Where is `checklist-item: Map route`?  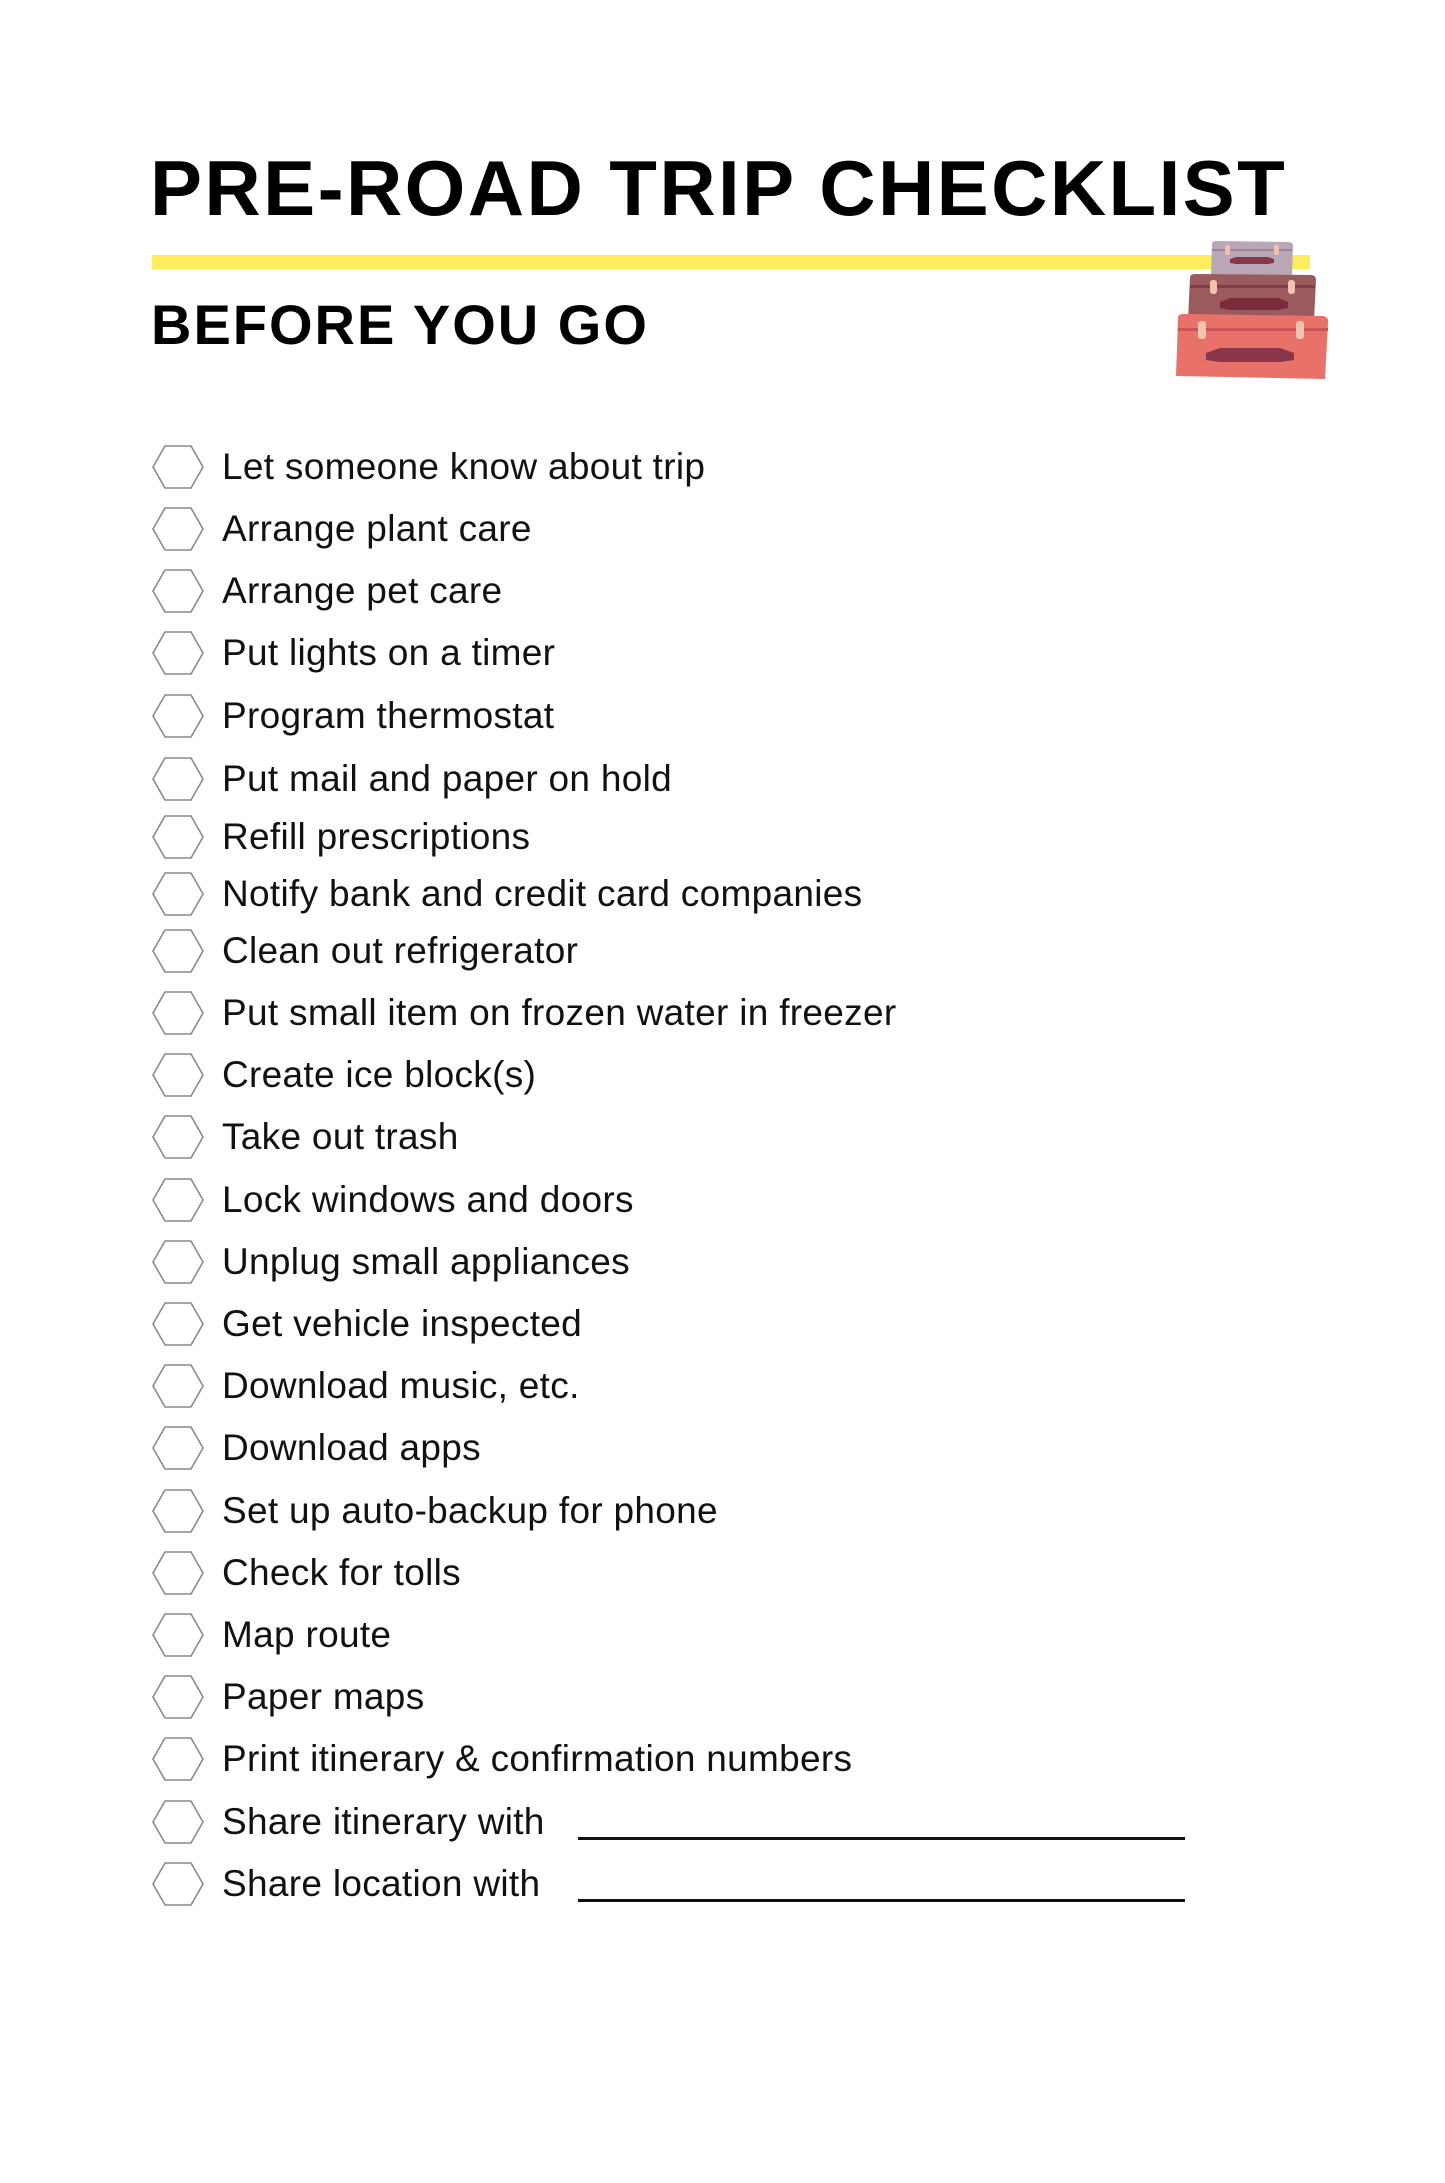 checklist-item: Map route is located at coordinates (700, 1635).